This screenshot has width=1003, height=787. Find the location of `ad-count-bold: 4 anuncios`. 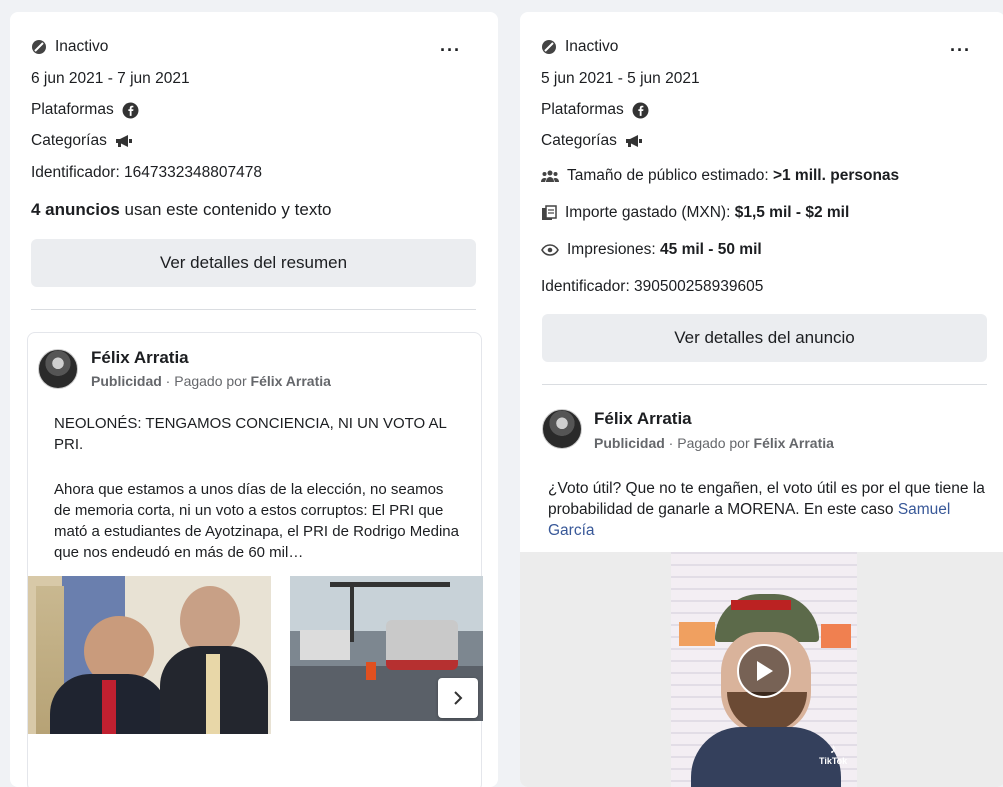

ad-count-bold: 4 anuncios is located at coordinates (75, 209).